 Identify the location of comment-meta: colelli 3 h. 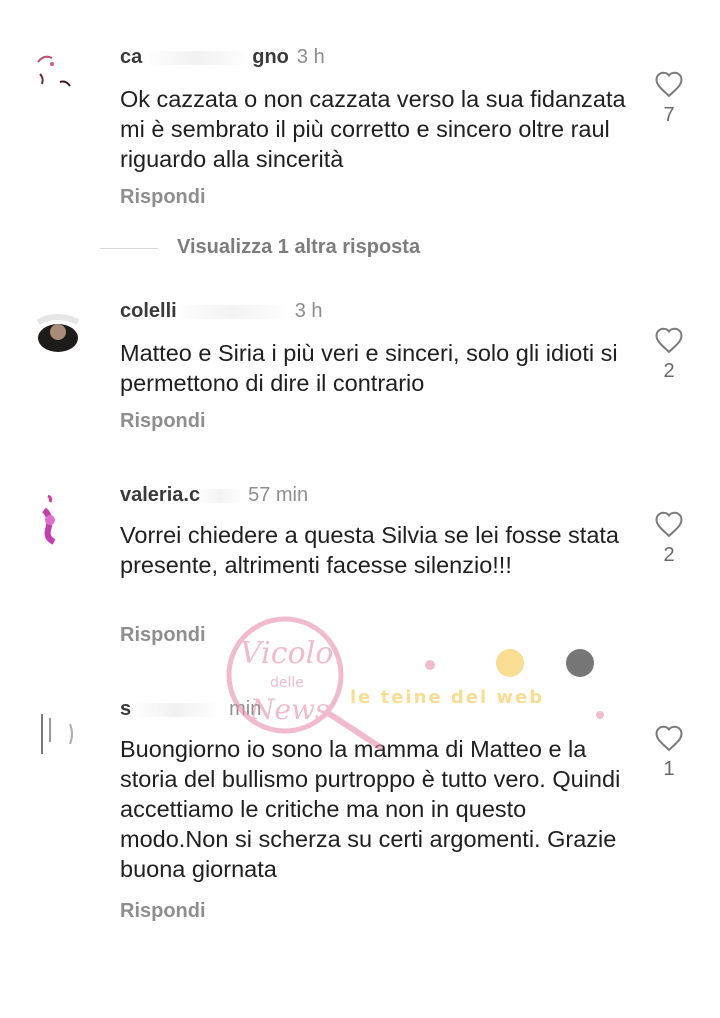
(221, 311).